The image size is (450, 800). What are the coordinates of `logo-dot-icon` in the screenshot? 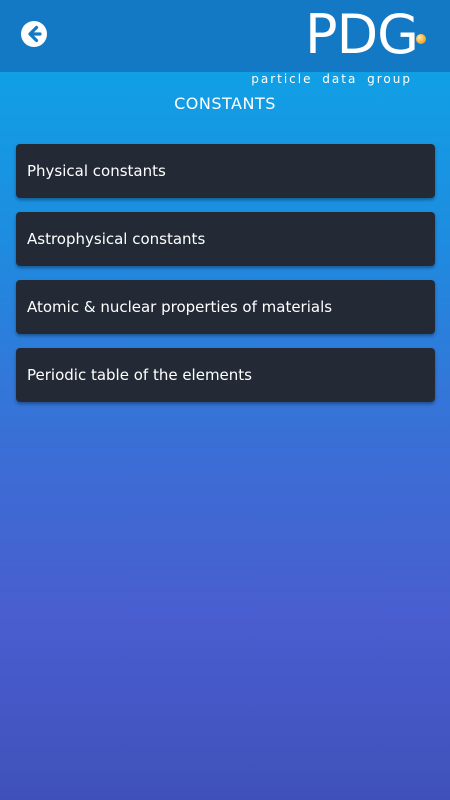 It's located at (421, 39).